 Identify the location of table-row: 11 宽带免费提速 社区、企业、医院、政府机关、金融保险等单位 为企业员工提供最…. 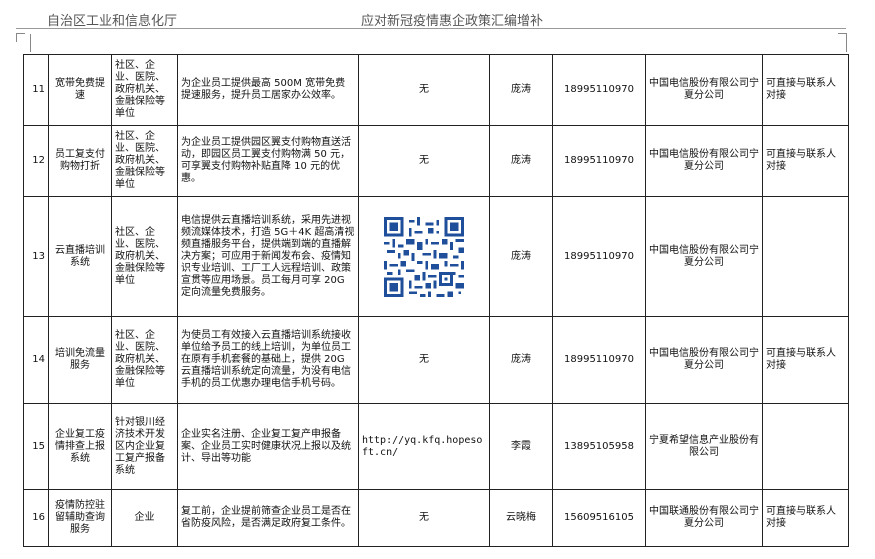
(436, 90).